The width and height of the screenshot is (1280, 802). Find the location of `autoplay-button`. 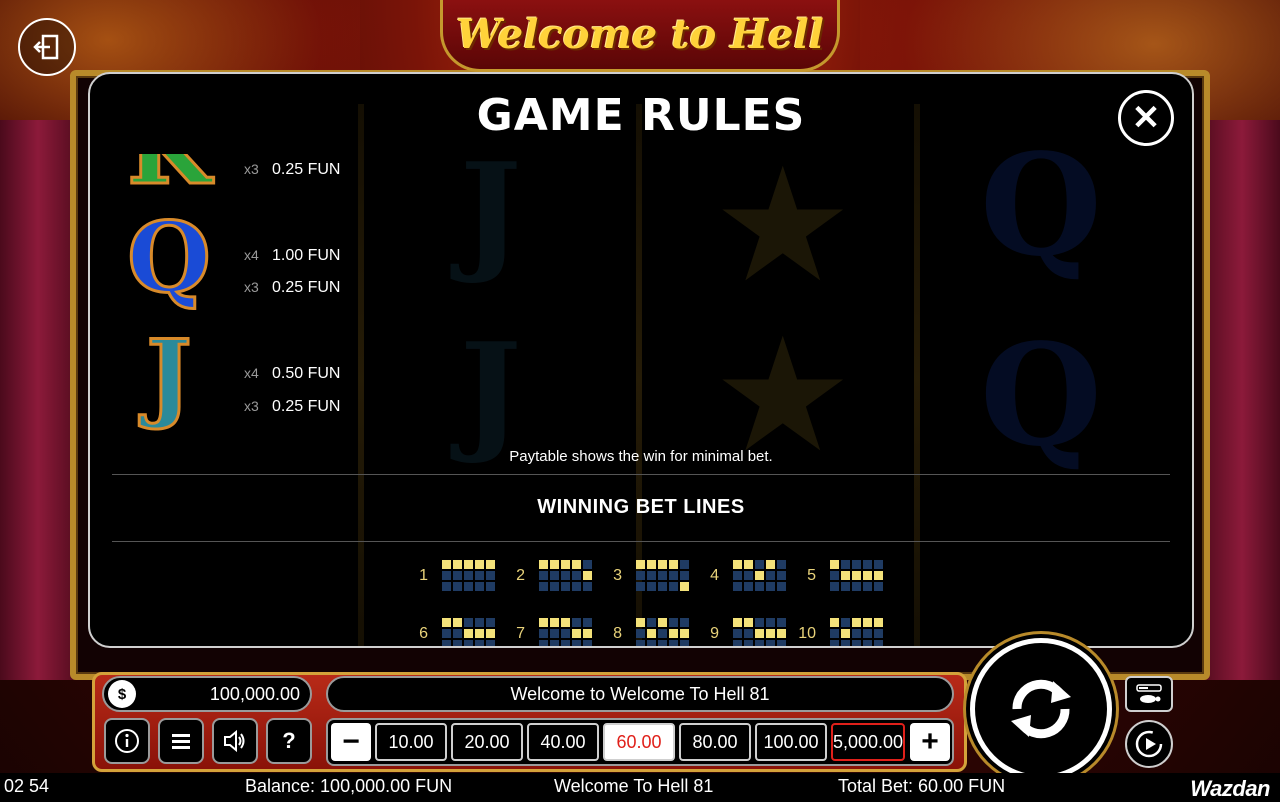

autoplay-button is located at coordinates (1149, 744).